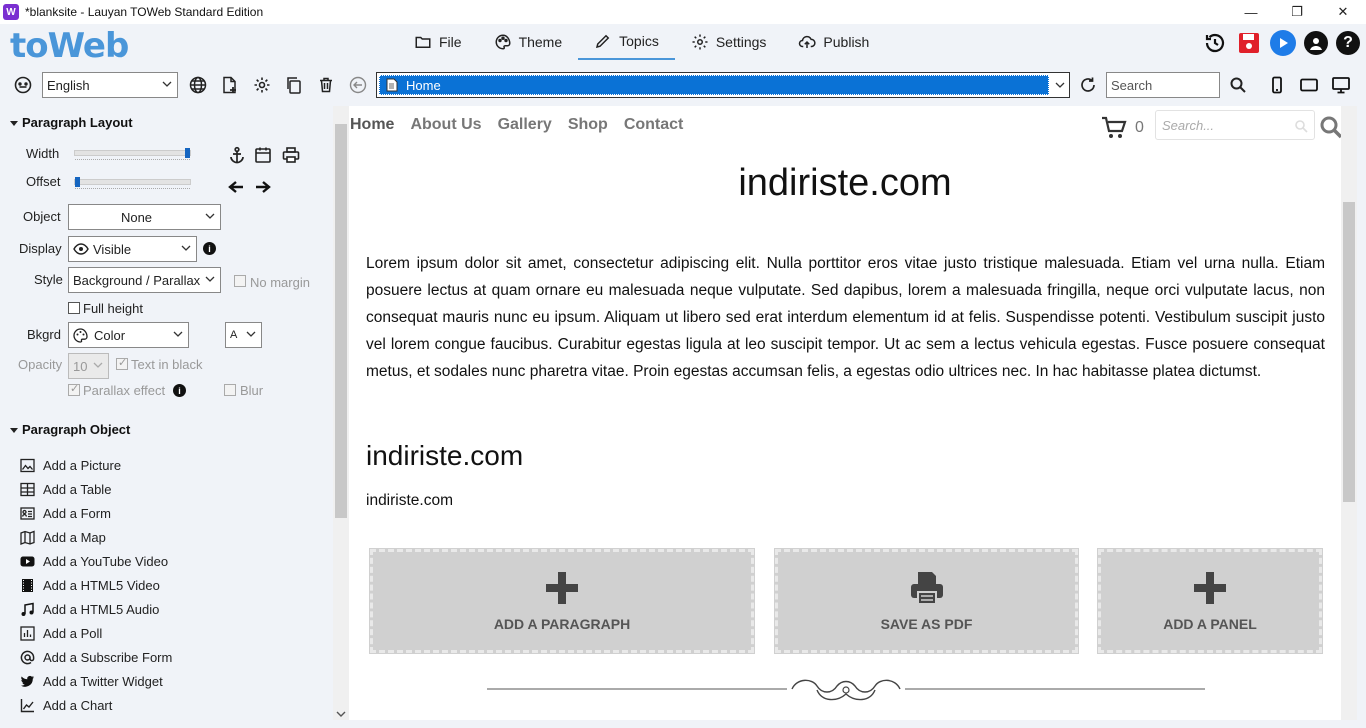 The height and width of the screenshot is (728, 1366). Describe the element at coordinates (42, 216) in the screenshot. I see `object-label: Object` at that location.